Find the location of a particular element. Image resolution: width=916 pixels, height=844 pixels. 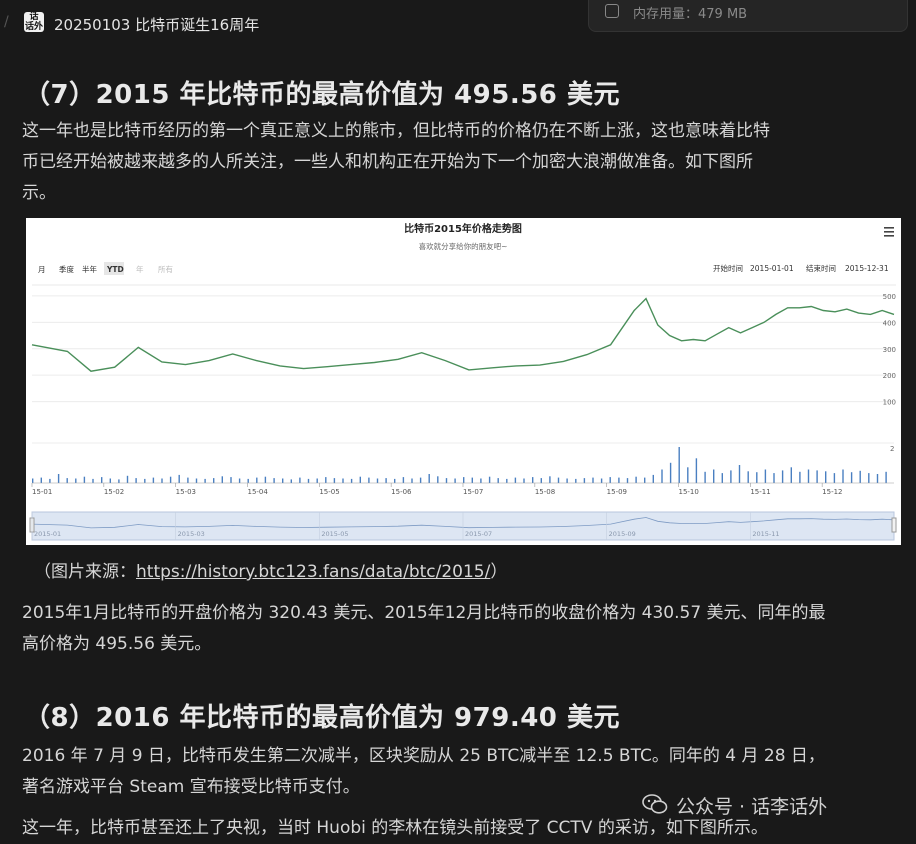

app-icon-text-2: 话外 is located at coordinates (33, 27).